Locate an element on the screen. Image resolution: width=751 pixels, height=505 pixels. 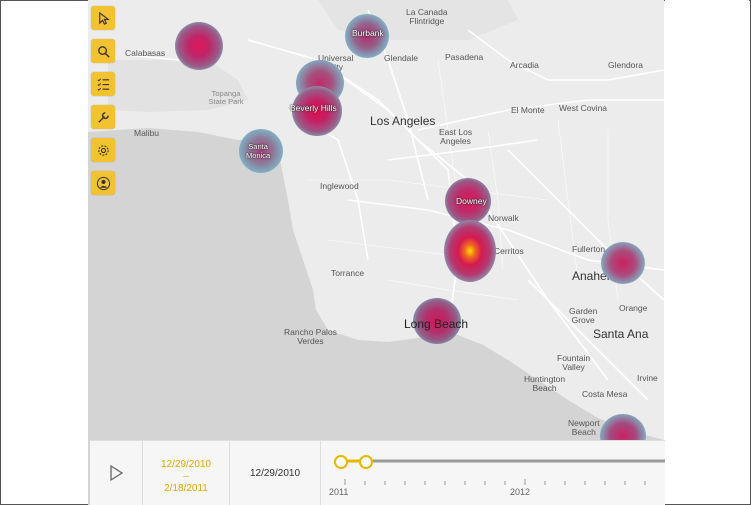
place-la-canada: La Canada Flintridge is located at coordinates (427, 16).